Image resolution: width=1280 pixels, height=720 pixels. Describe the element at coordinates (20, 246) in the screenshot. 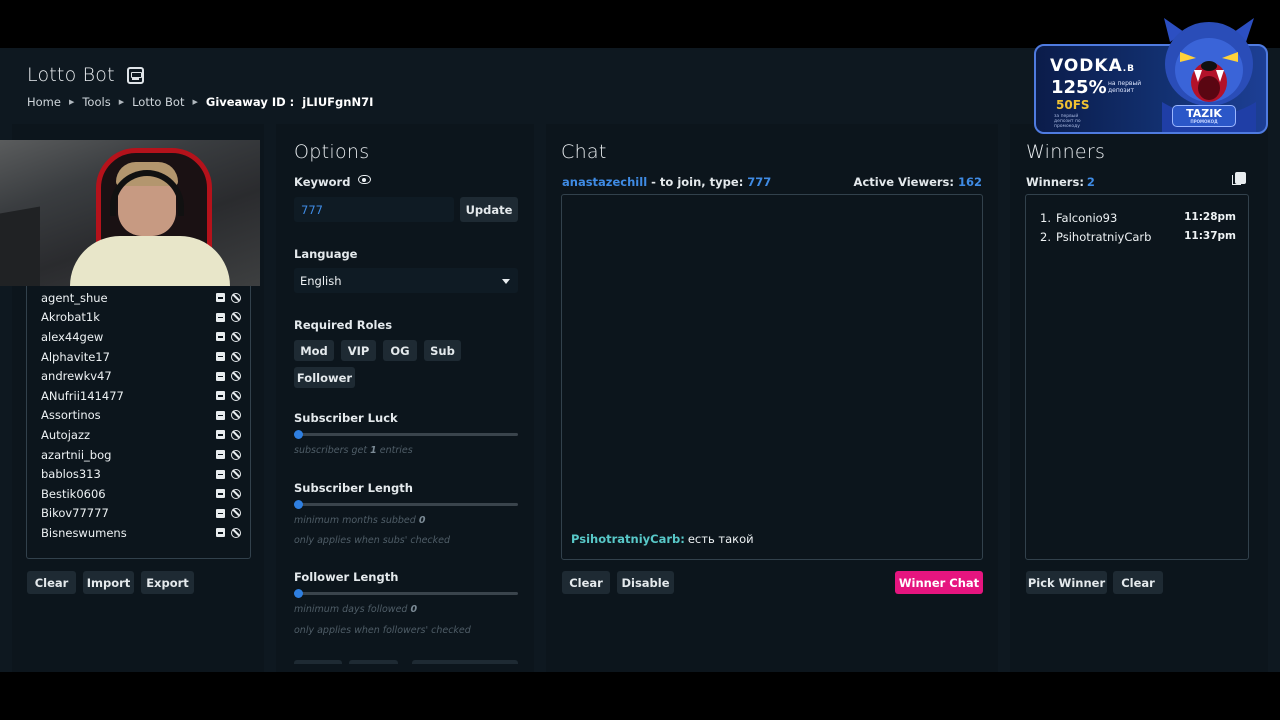

I see `keyboard-image` at that location.